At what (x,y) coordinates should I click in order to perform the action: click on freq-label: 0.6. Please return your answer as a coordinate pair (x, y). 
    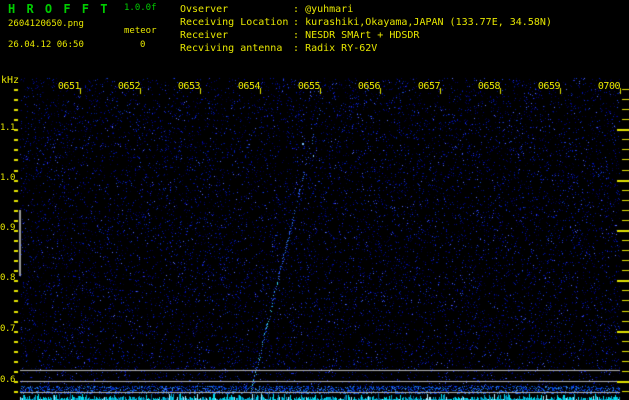
    Looking at the image, I should click on (8, 380).